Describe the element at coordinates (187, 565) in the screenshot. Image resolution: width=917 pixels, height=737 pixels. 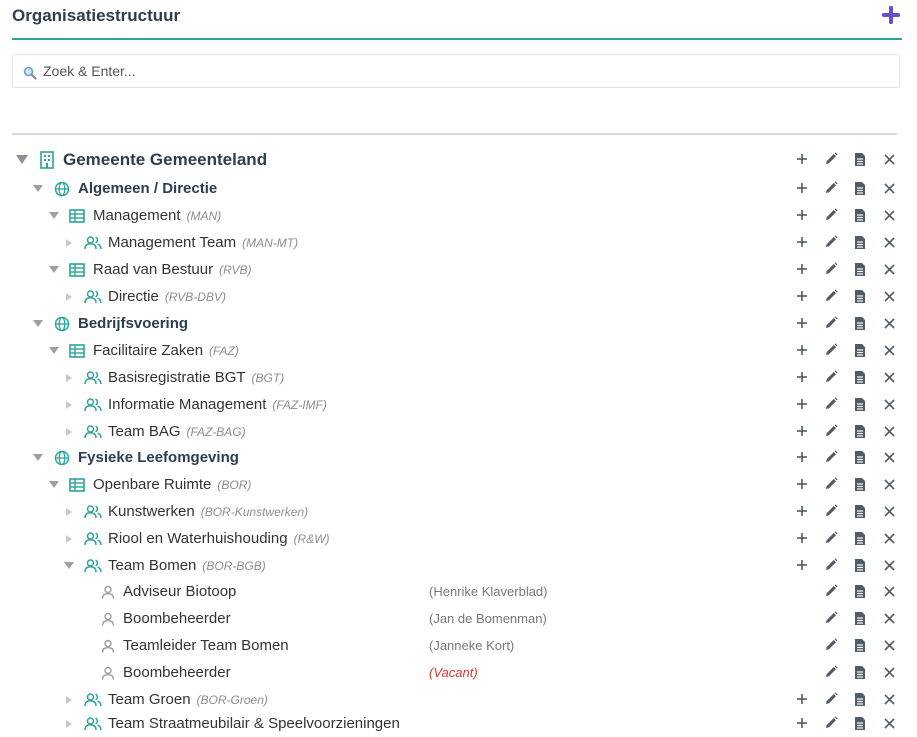
I see `node-label: Team Bomen (BOR-BGB)` at that location.